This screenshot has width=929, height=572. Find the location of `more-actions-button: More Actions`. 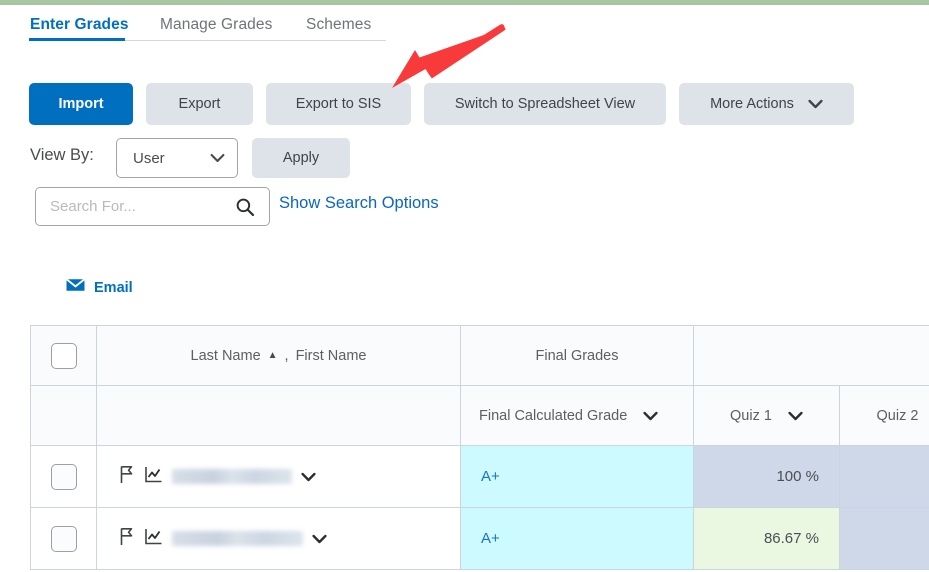

more-actions-button: More Actions is located at coordinates (766, 104).